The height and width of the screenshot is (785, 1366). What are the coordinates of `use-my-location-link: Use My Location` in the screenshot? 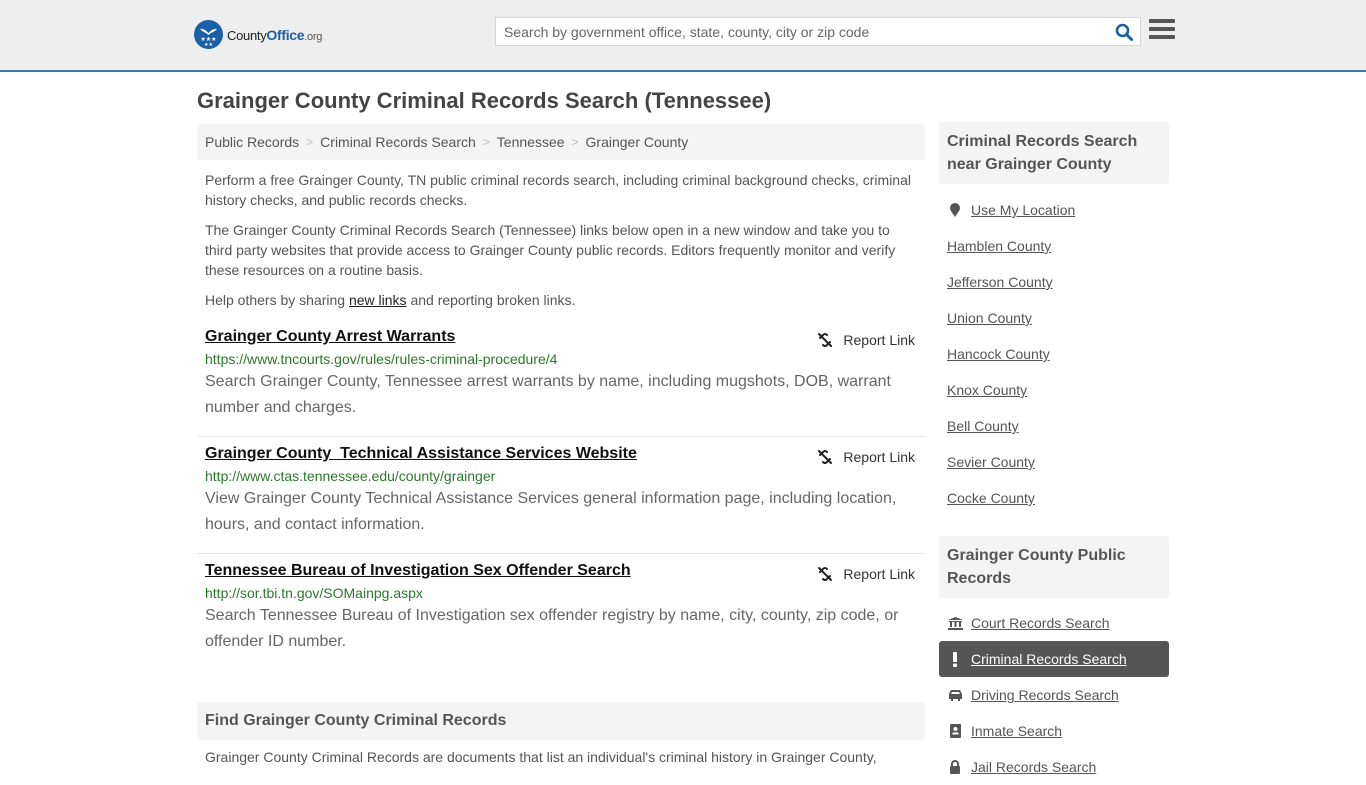 It's located at (1054, 210).